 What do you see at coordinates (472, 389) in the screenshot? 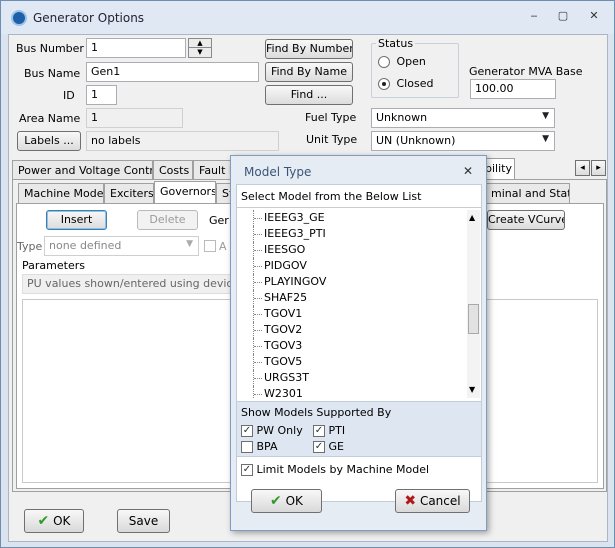
I see `scroll-down-icon: ▼` at bounding box center [472, 389].